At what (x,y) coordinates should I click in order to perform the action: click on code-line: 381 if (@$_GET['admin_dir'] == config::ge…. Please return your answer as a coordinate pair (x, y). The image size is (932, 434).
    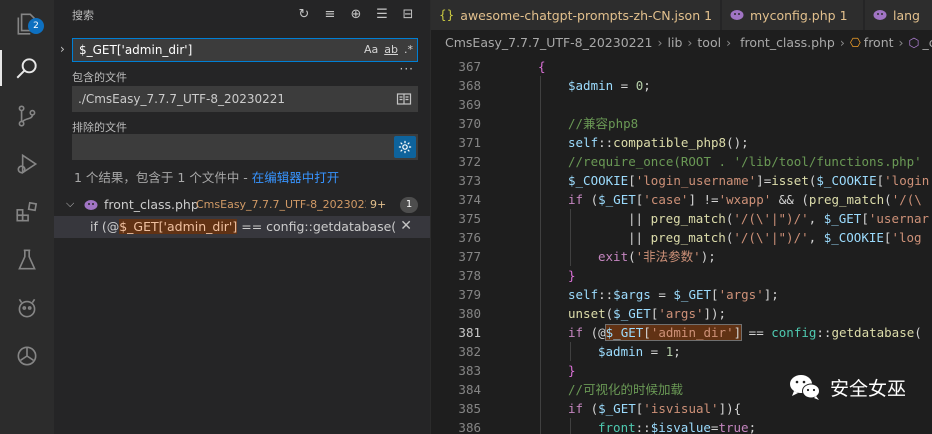
    Looking at the image, I should click on (681, 332).